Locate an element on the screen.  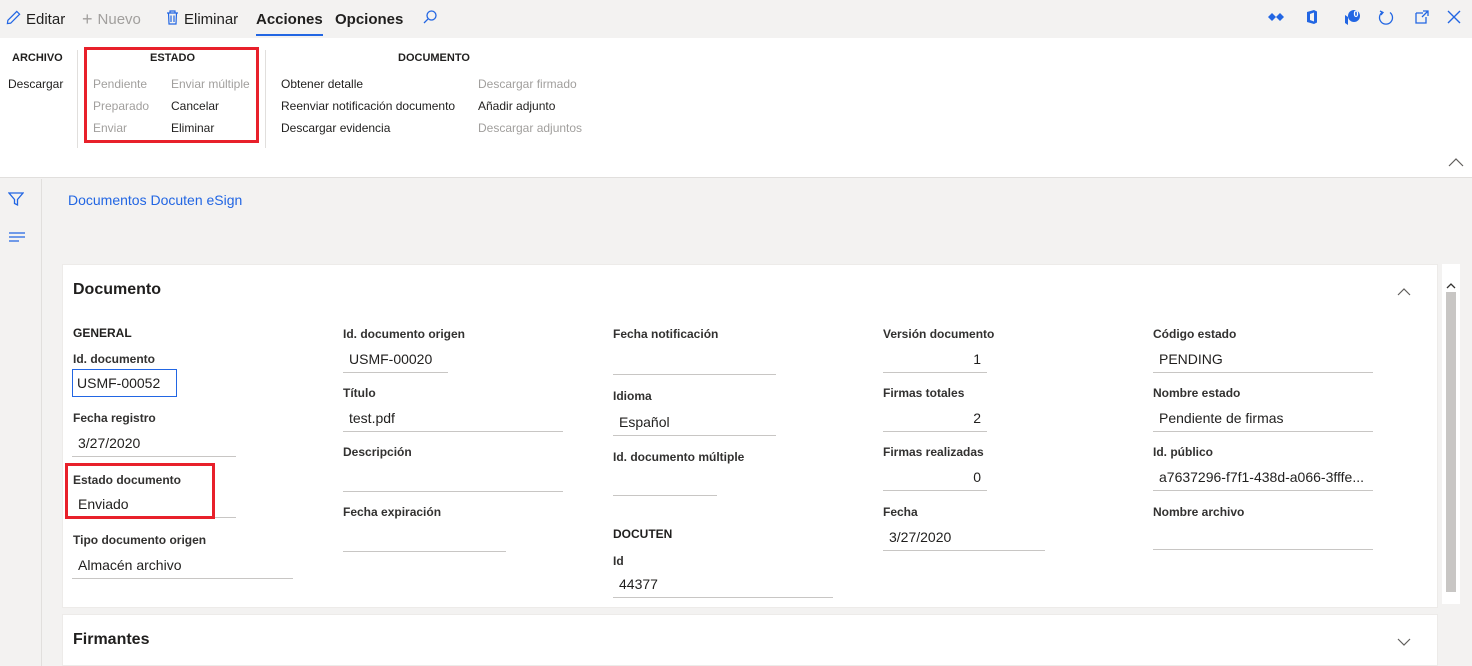
id-label: Id is located at coordinates (618, 561).